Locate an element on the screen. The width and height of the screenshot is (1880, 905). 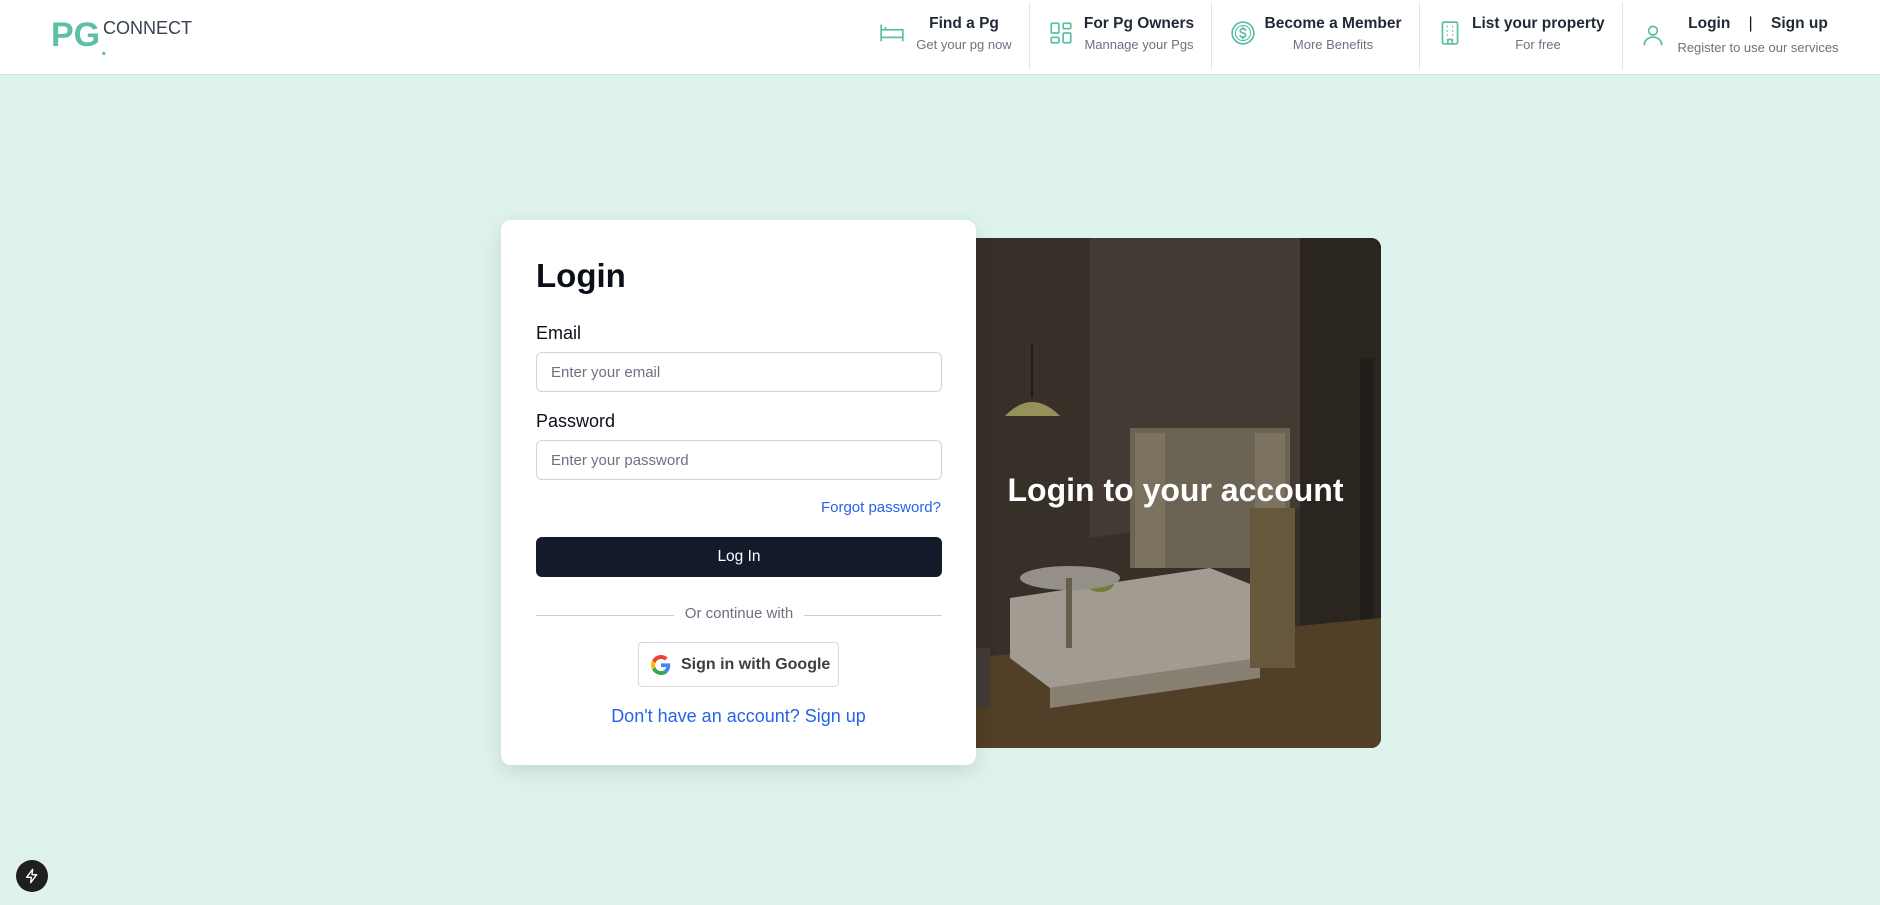
signup-prompt-link: Don't have an account? Sign up is located at coordinates (738, 716).